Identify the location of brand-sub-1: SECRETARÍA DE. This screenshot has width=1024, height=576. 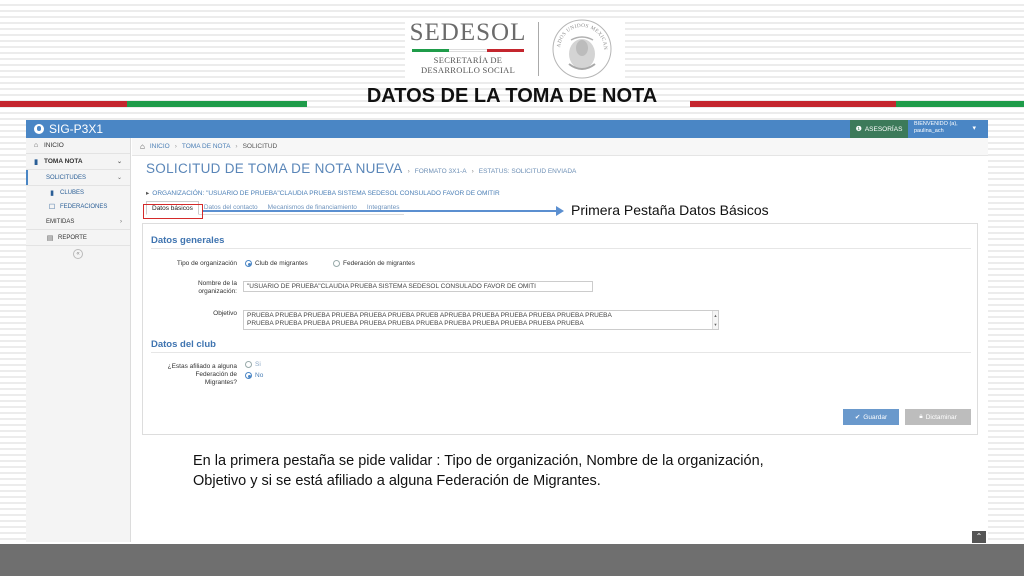
(468, 60).